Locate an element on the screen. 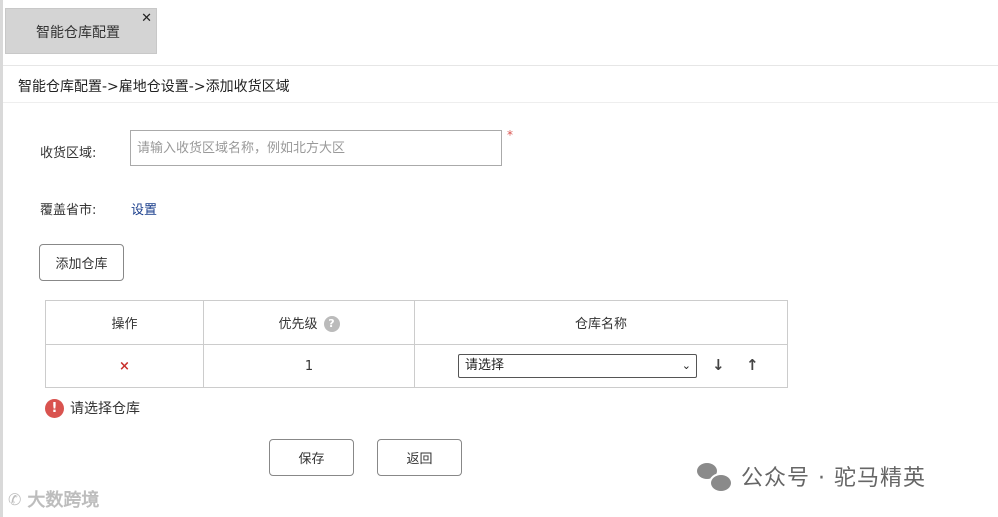  back-button: 返回 is located at coordinates (419, 457).